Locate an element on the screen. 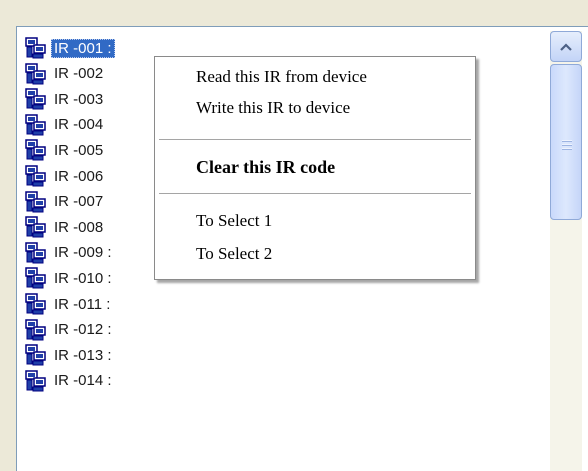  menu-item-read-ir: Read this IR from device is located at coordinates (281, 77).